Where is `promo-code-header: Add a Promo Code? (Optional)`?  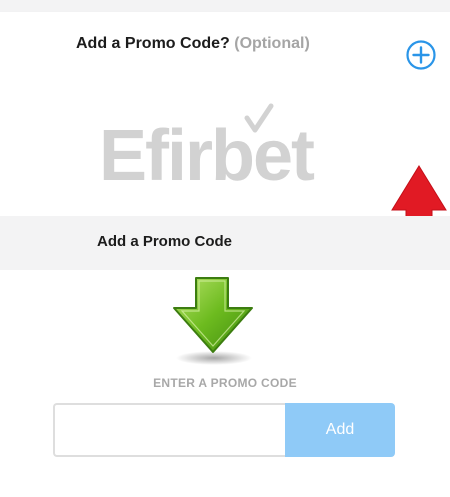
promo-code-header: Add a Promo Code? (Optional) is located at coordinates (225, 42).